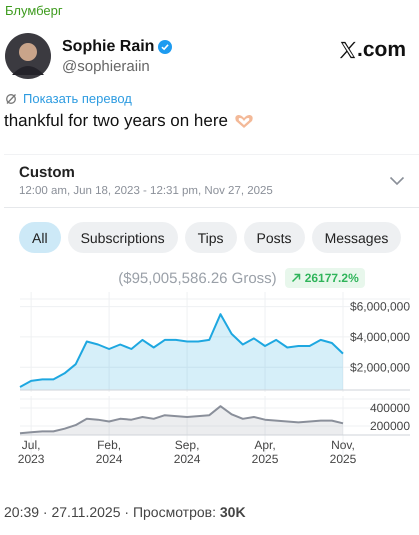 The image size is (419, 535). I want to click on arrow-up-right-icon, so click(295, 278).